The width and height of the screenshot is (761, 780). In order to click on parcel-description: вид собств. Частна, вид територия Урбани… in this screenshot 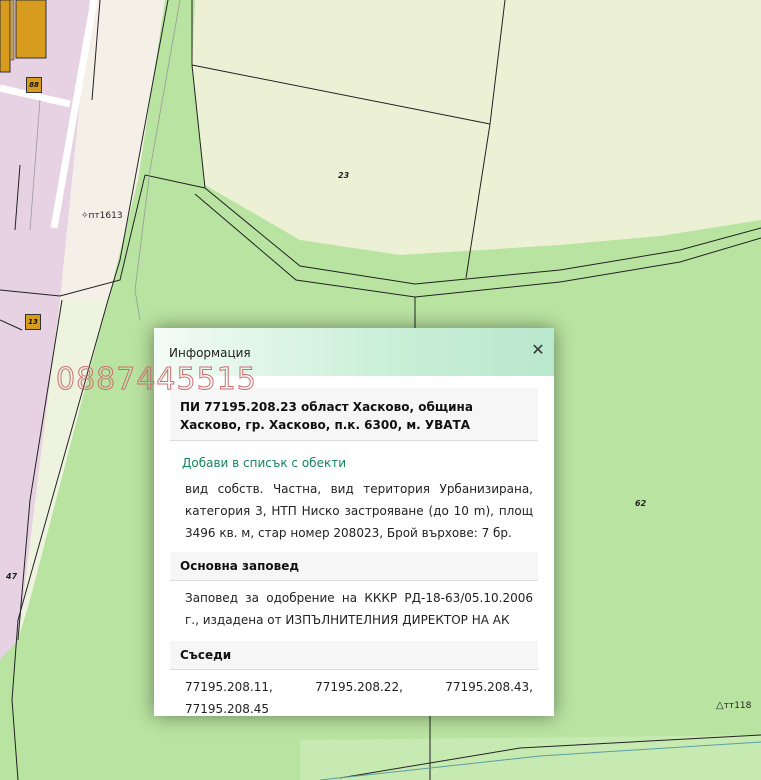, I will do `click(359, 511)`.